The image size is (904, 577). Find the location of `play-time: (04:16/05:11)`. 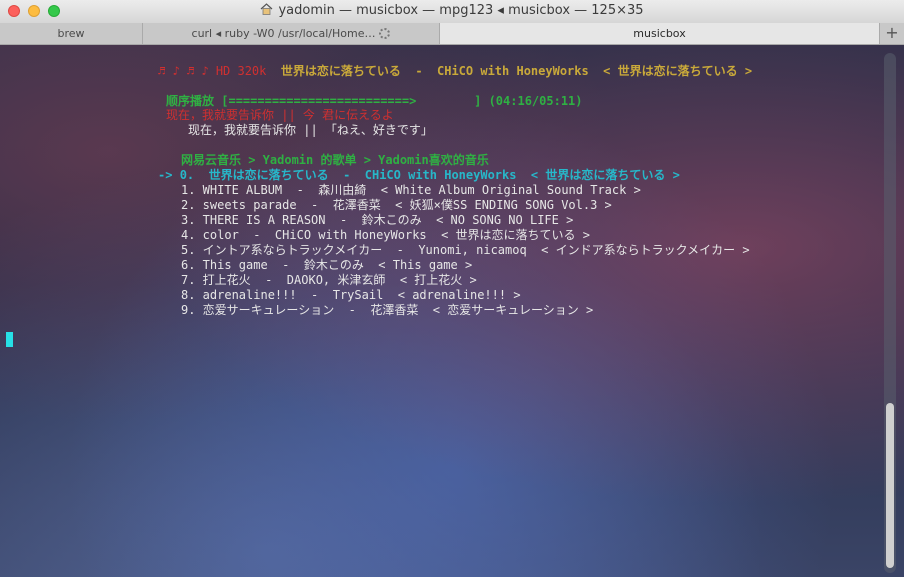

play-time: (04:16/05:11) is located at coordinates (535, 101).